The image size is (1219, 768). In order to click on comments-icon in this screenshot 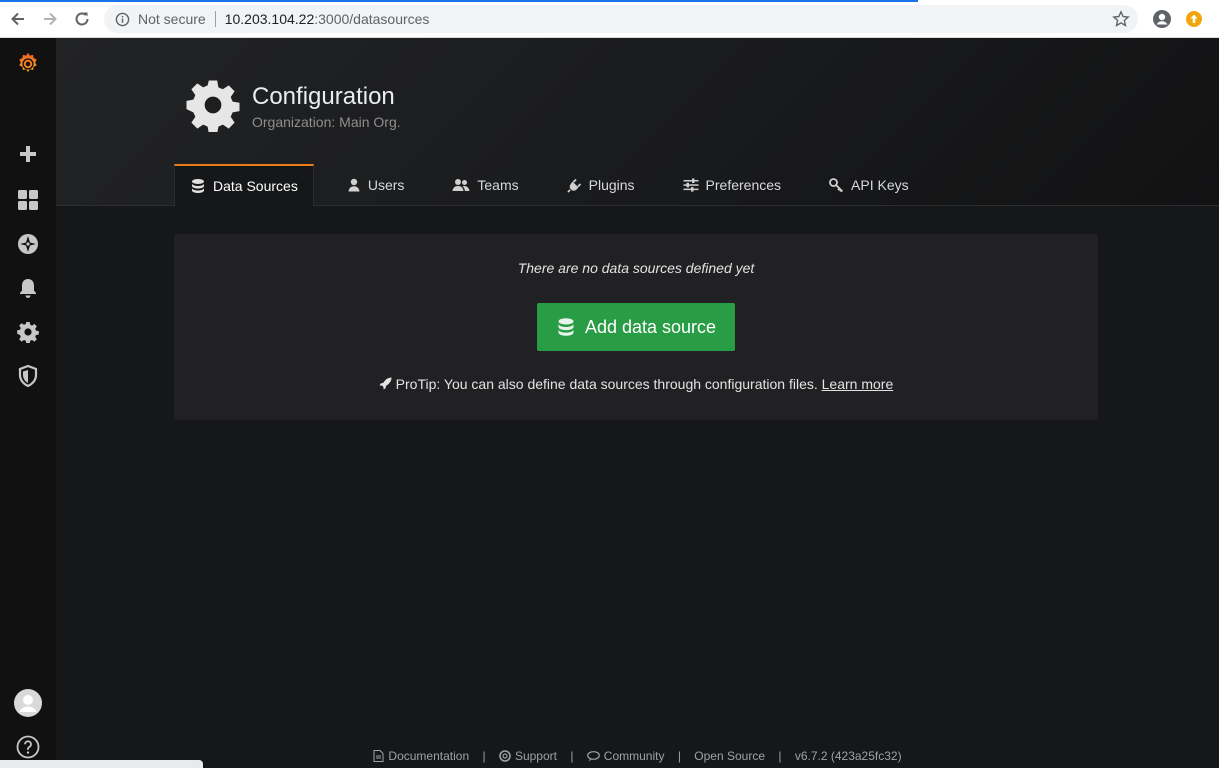, I will do `click(593, 756)`.